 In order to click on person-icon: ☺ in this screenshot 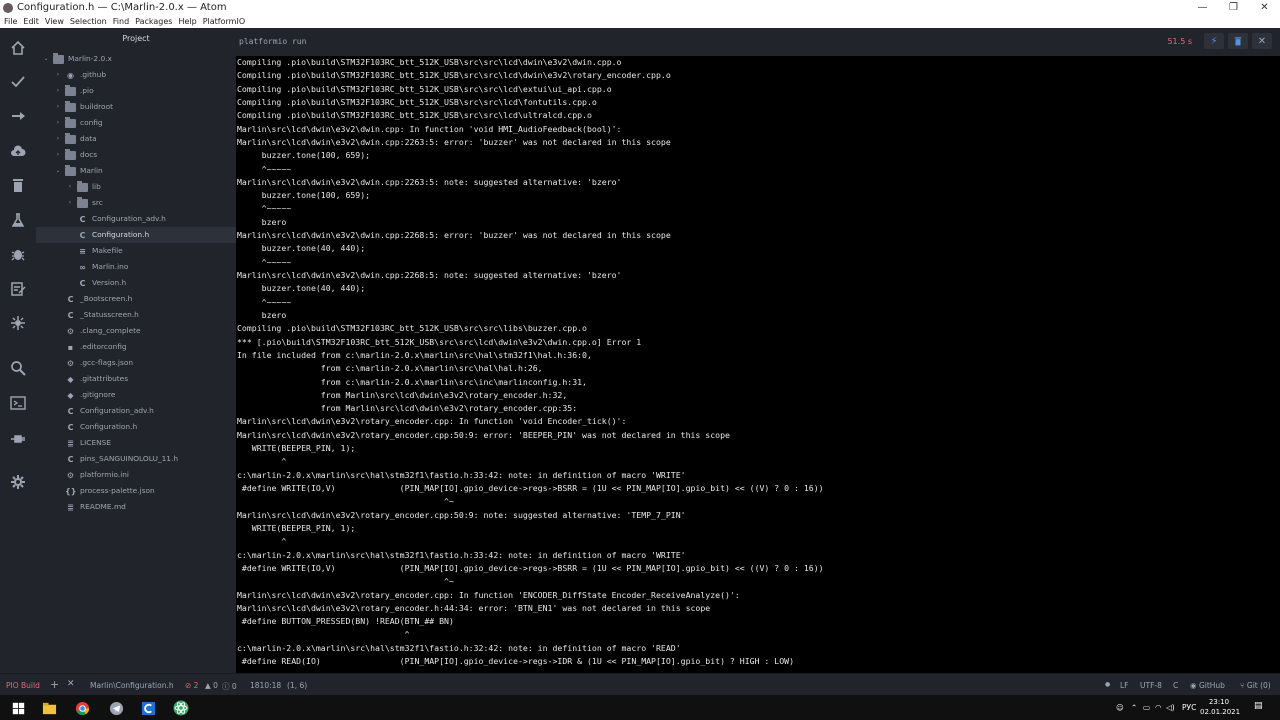, I will do `click(1120, 707)`.